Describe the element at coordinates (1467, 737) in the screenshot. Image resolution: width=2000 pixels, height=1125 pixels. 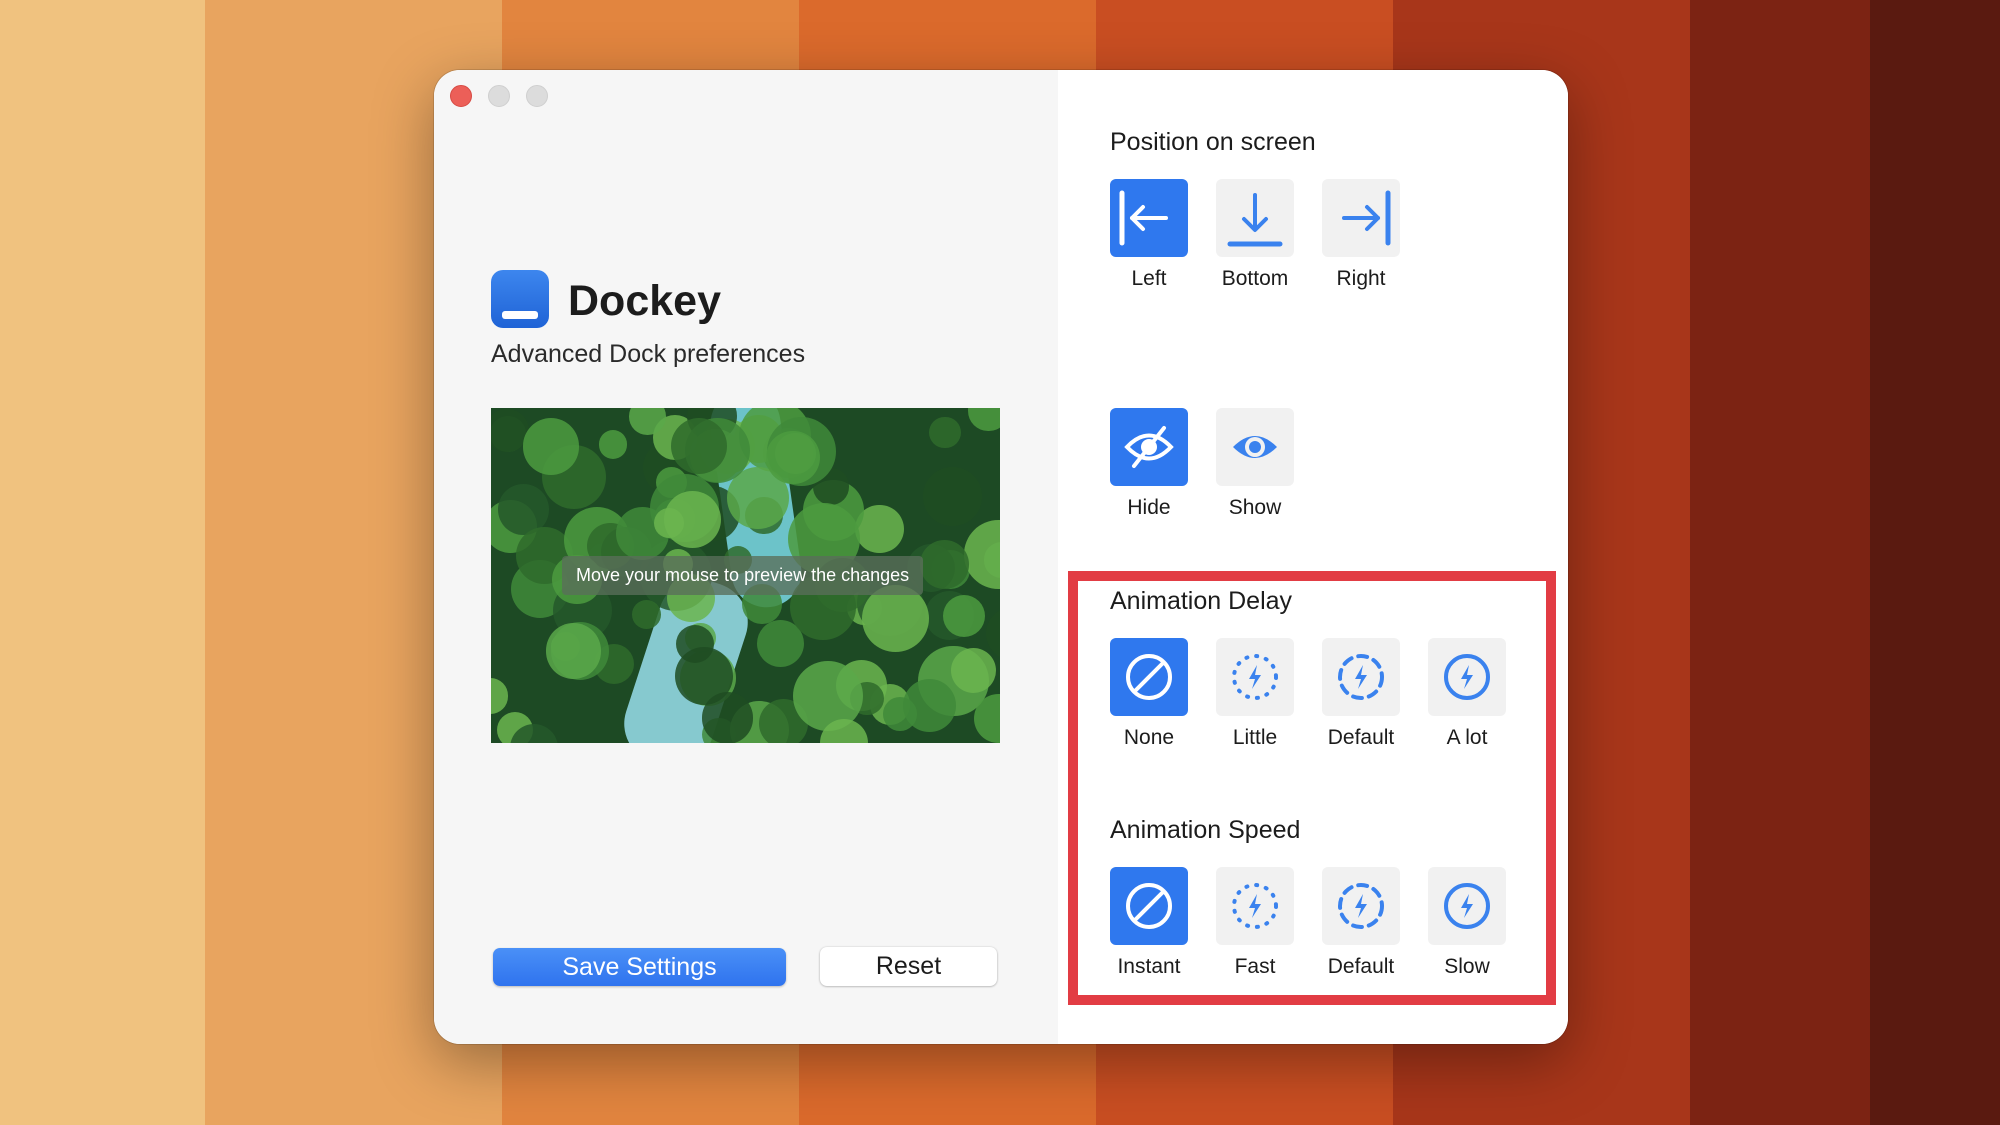
I see `delay-option-label: A lot` at that location.